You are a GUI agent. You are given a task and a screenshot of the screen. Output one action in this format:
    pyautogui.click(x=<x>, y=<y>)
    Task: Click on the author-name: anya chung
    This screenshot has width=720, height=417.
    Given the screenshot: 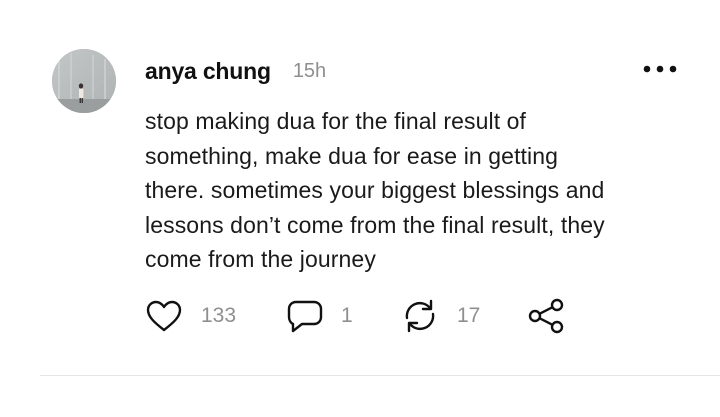 What is the action you would take?
    pyautogui.click(x=208, y=71)
    